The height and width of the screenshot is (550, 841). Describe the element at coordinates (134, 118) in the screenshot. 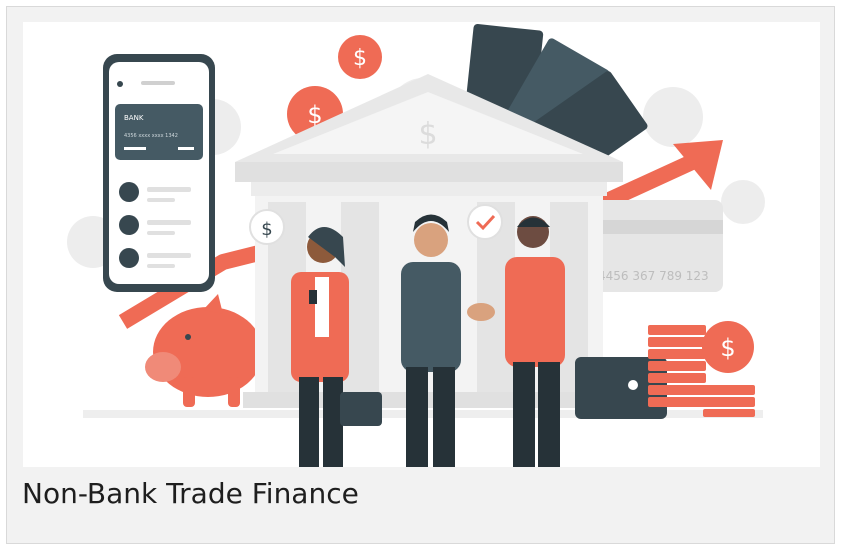

I see `phone-card-label: BANK` at that location.